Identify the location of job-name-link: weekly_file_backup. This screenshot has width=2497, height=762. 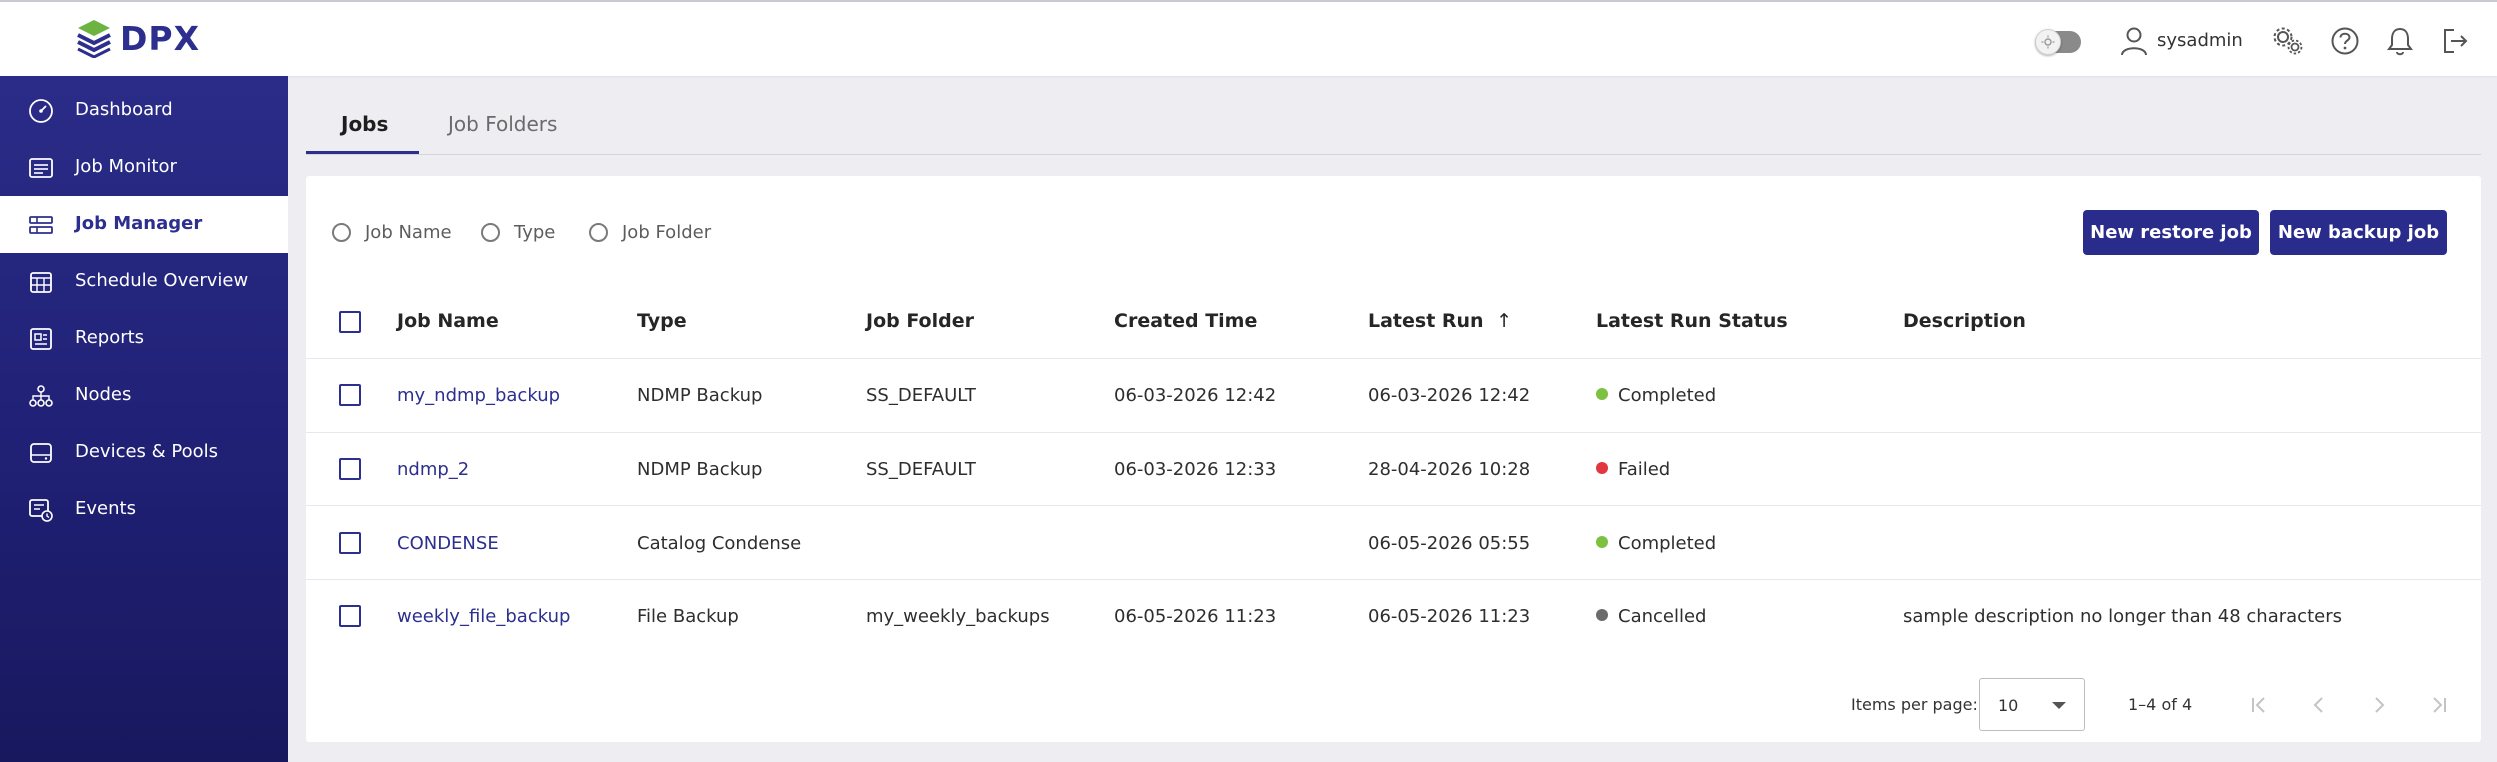
(483, 616).